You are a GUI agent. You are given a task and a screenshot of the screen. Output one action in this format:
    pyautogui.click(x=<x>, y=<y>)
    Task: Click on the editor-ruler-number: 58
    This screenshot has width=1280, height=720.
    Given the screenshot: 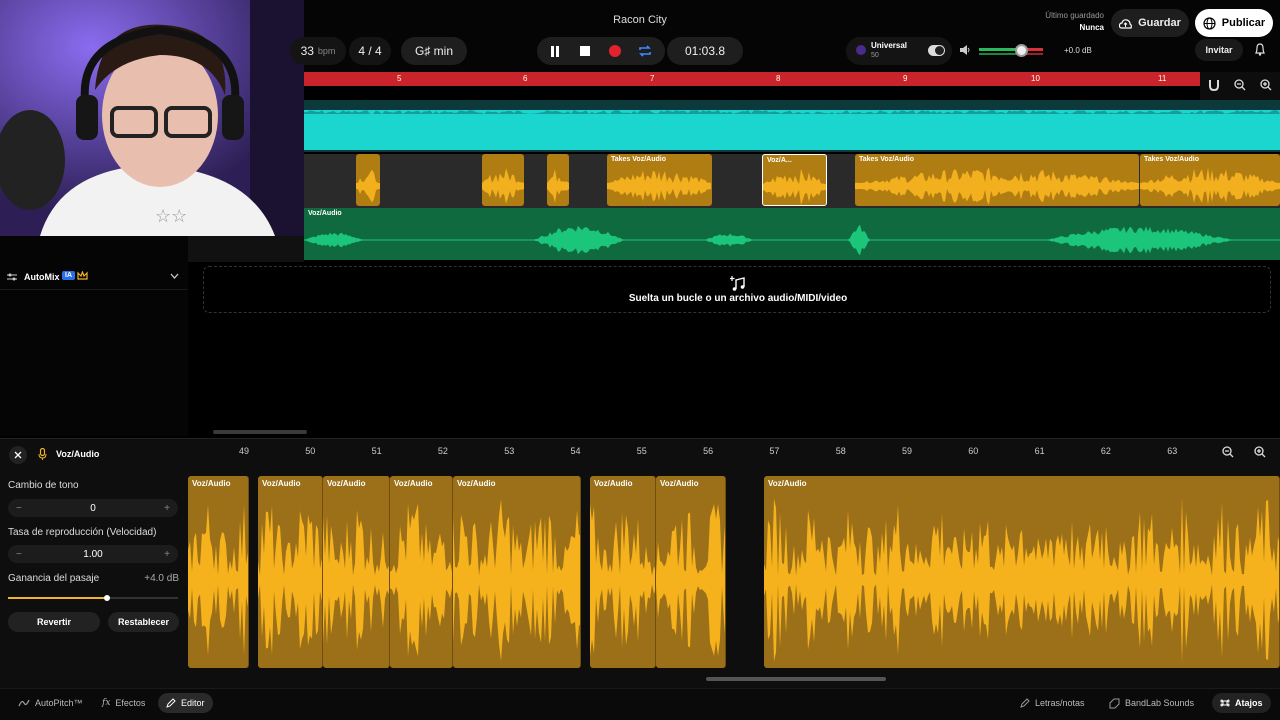 What is the action you would take?
    pyautogui.click(x=840, y=451)
    